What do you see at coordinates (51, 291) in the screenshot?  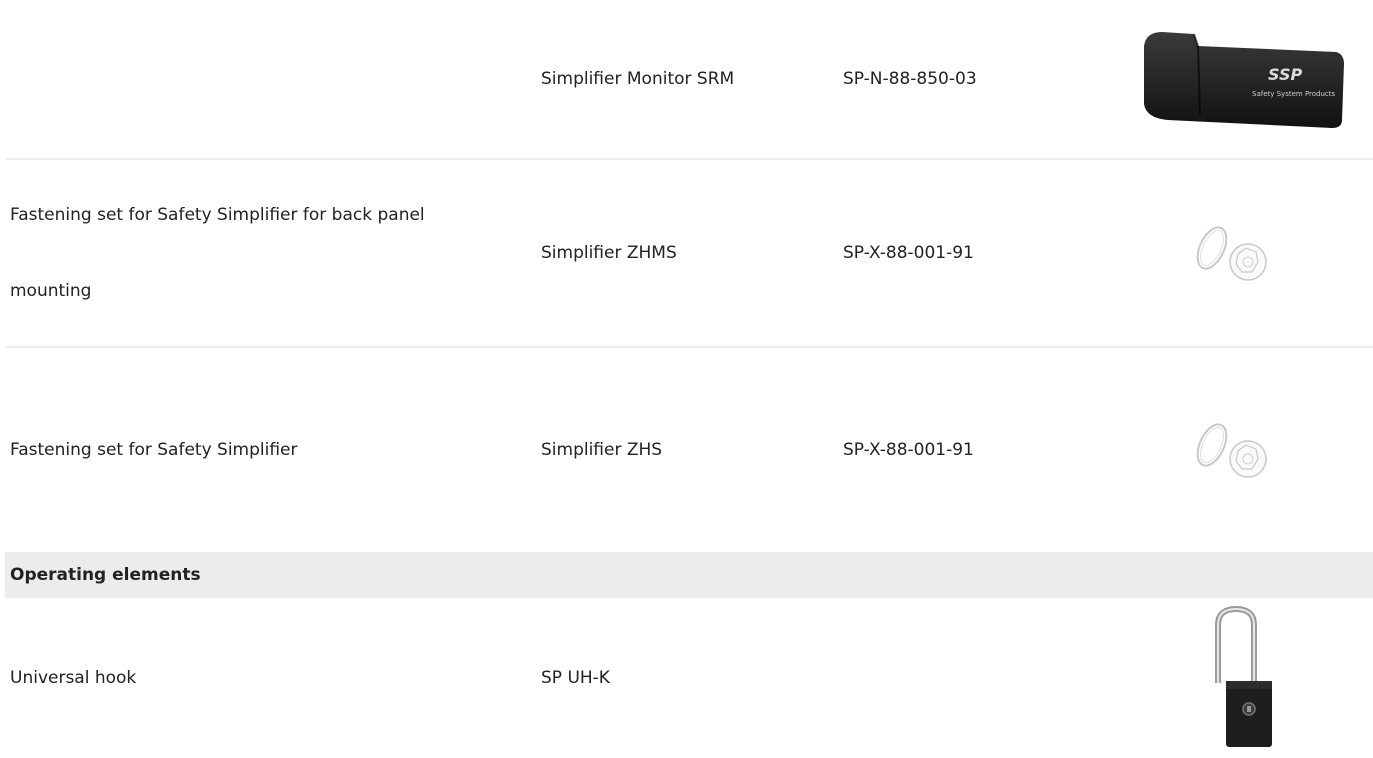 I see `description-line: mounting` at bounding box center [51, 291].